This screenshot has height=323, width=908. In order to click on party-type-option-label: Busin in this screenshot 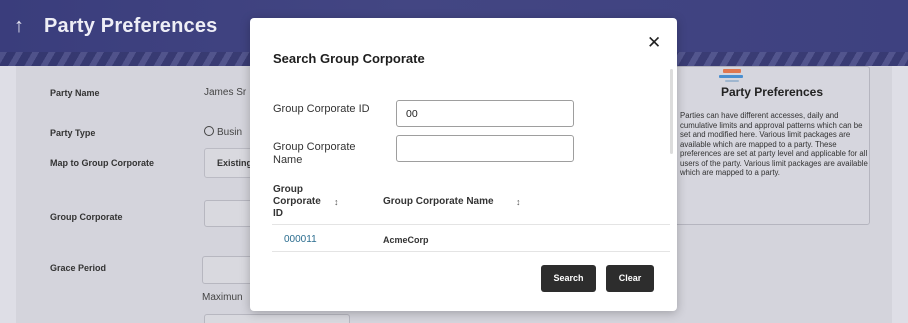, I will do `click(230, 132)`.